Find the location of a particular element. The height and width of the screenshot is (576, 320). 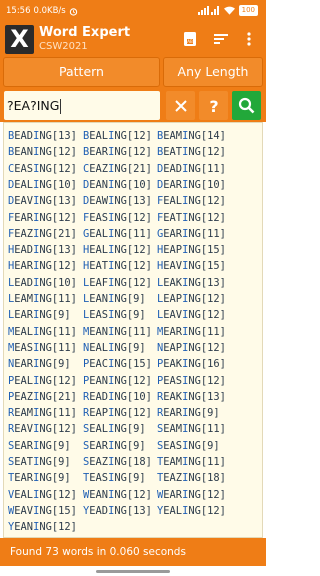

word-result: LEAMING[11] is located at coordinates (42, 299).